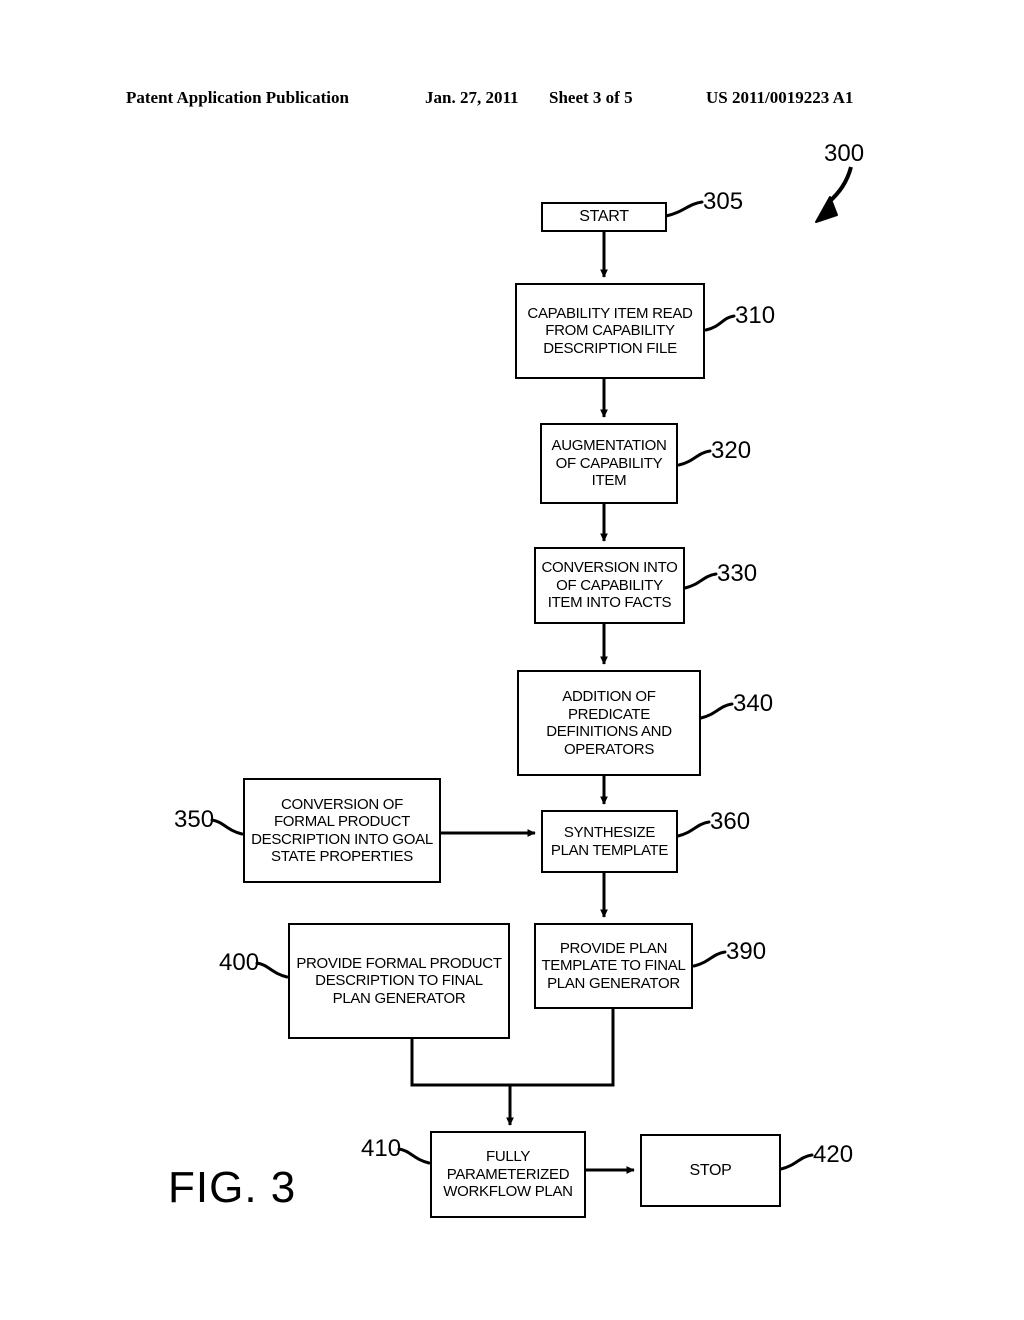  What do you see at coordinates (844, 153) in the screenshot?
I see `refnum-300: 300` at bounding box center [844, 153].